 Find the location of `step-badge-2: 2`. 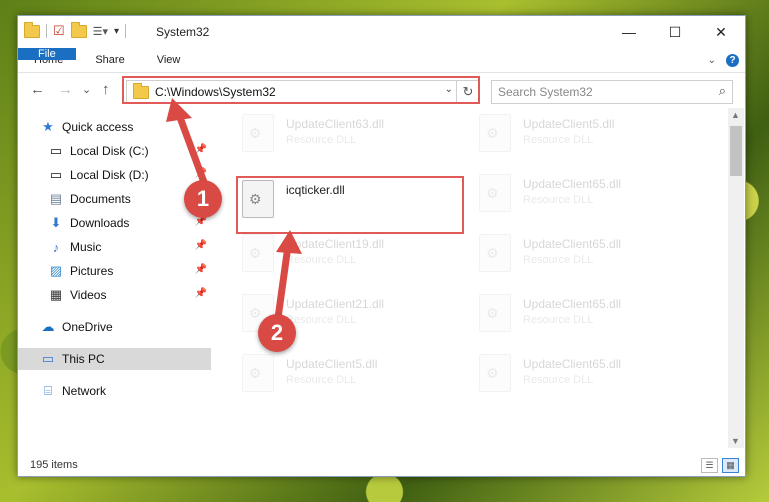

step-badge-2: 2 is located at coordinates (277, 333).